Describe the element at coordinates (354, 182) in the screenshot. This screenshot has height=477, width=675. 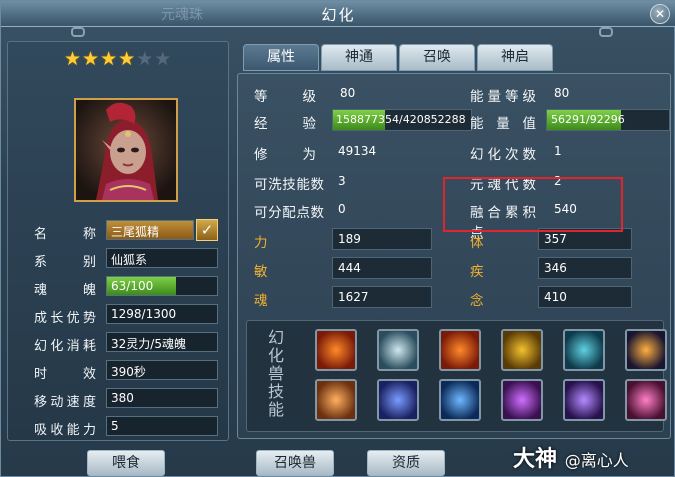
I see `washable-skills-row: 可洗技能数 3` at that location.